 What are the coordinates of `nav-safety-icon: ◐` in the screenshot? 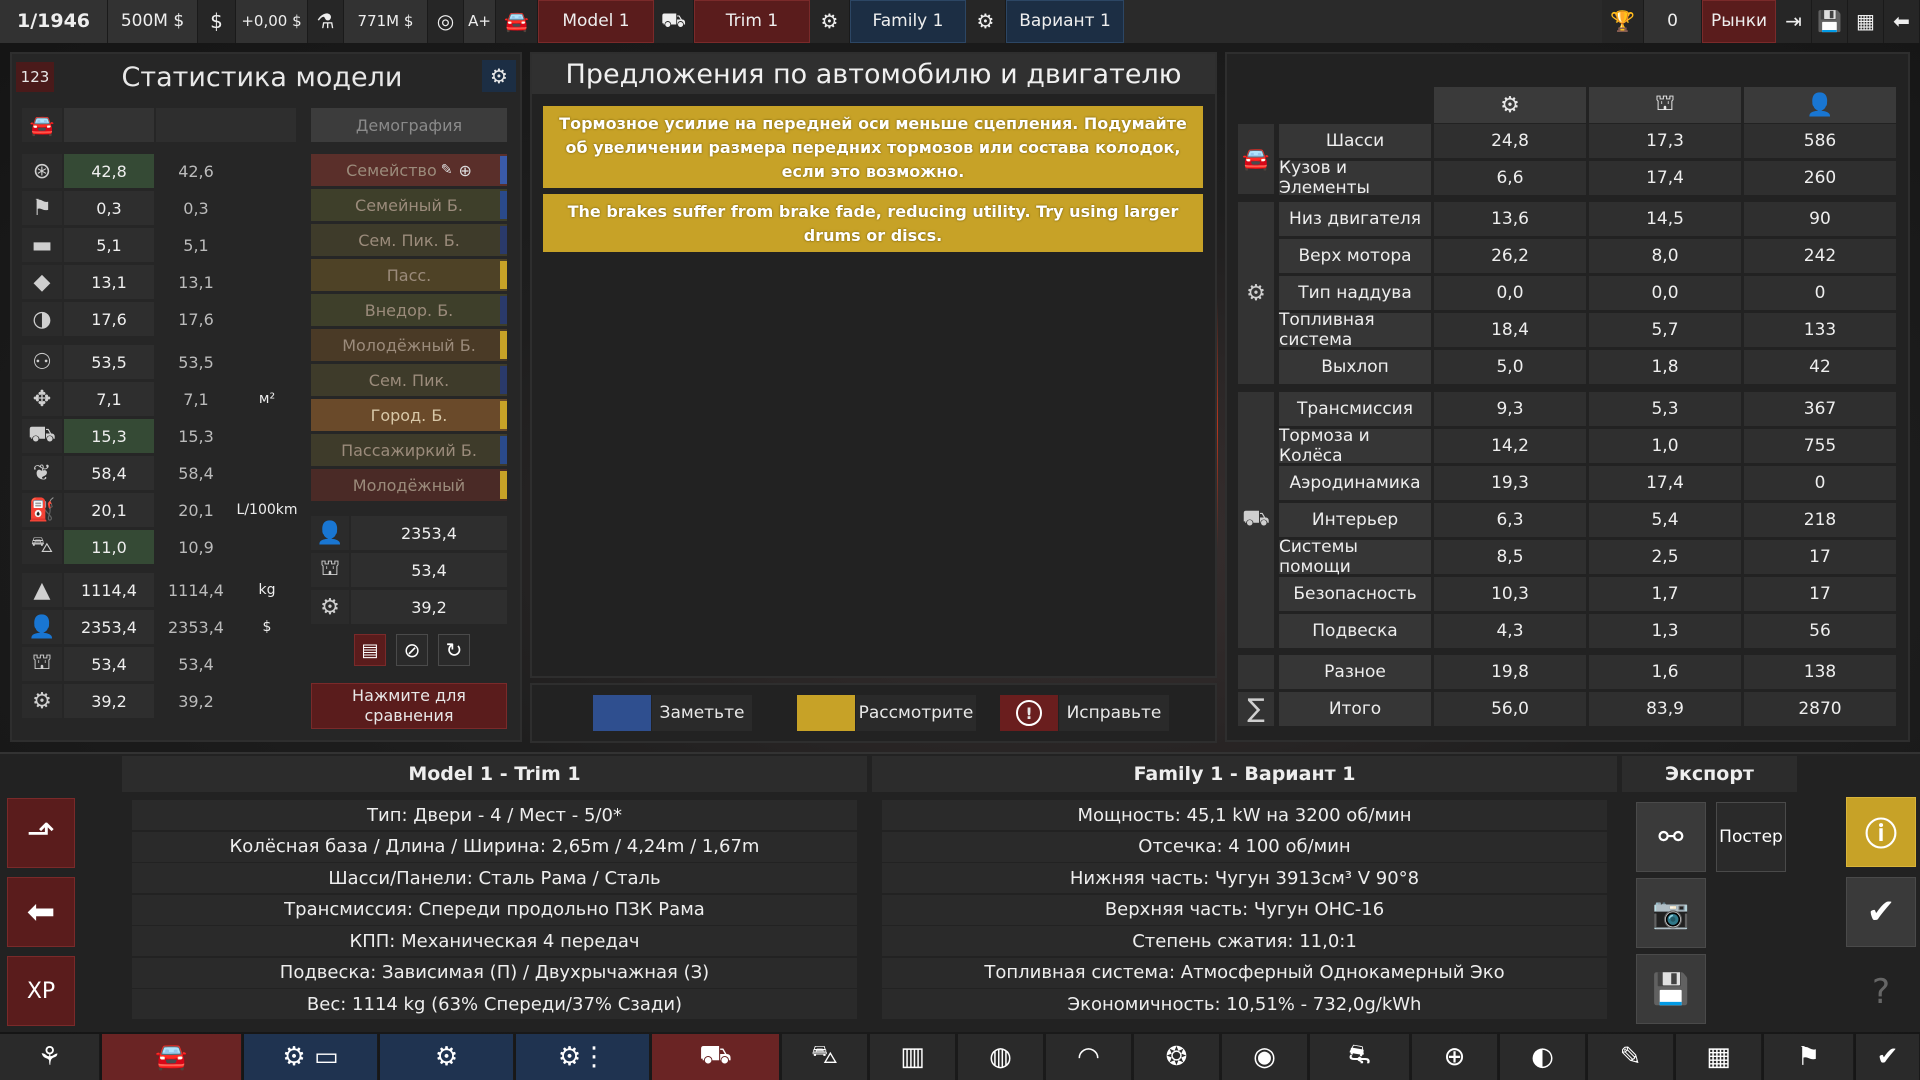 It's located at (1543, 1057).